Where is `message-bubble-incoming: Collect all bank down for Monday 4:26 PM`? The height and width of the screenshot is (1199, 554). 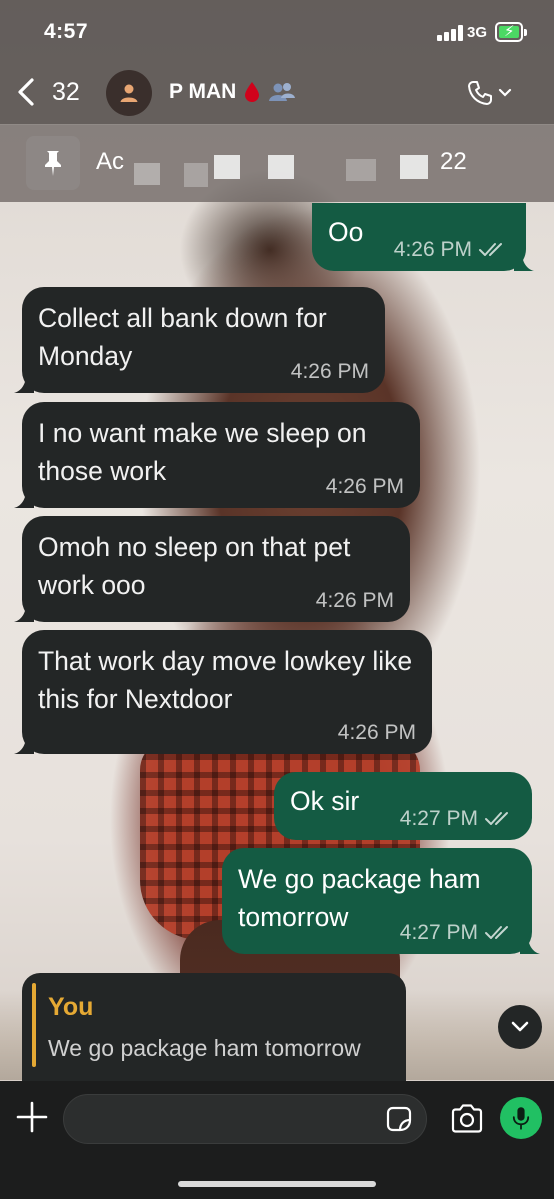 message-bubble-incoming: Collect all bank down for Monday 4:26 PM is located at coordinates (199, 340).